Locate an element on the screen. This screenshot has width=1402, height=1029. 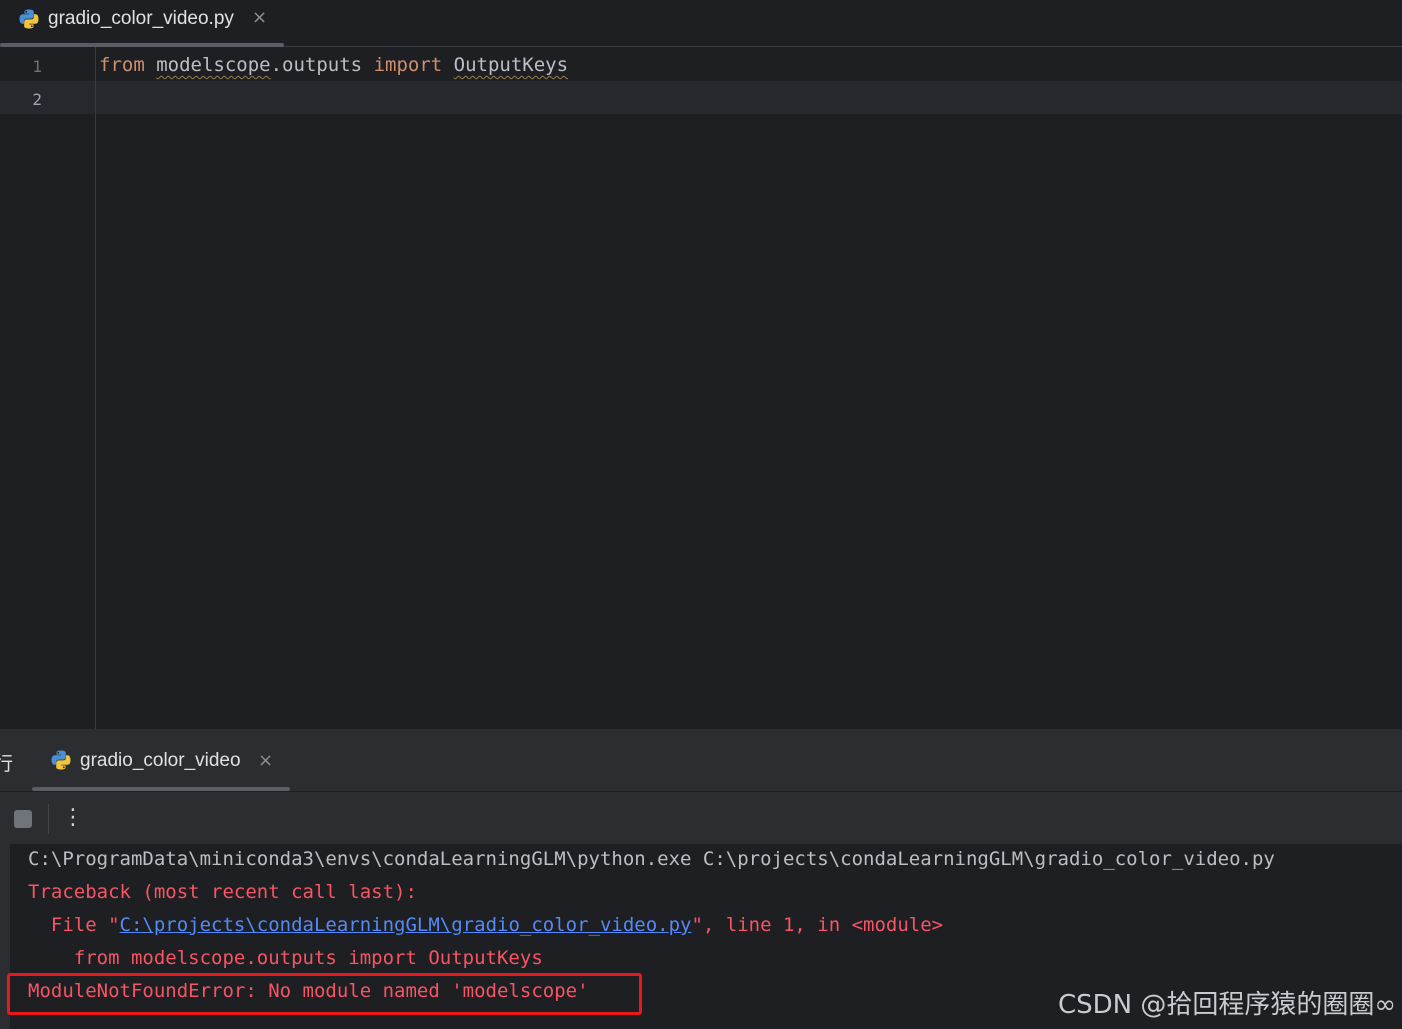
run-tab-gradio-color-video: gradio_color_video × is located at coordinates (161, 760).